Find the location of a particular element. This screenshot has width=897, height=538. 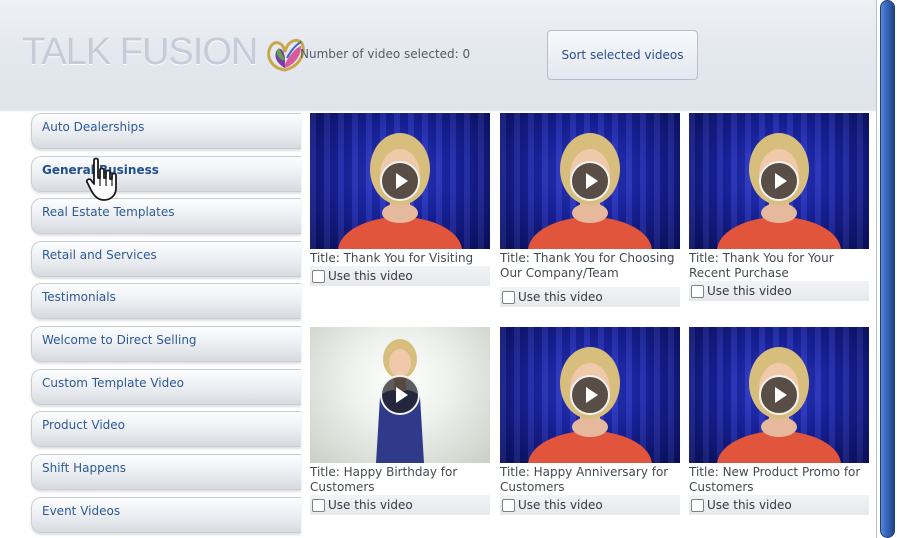

category-shift-happens: Shift Happens is located at coordinates (166, 472).